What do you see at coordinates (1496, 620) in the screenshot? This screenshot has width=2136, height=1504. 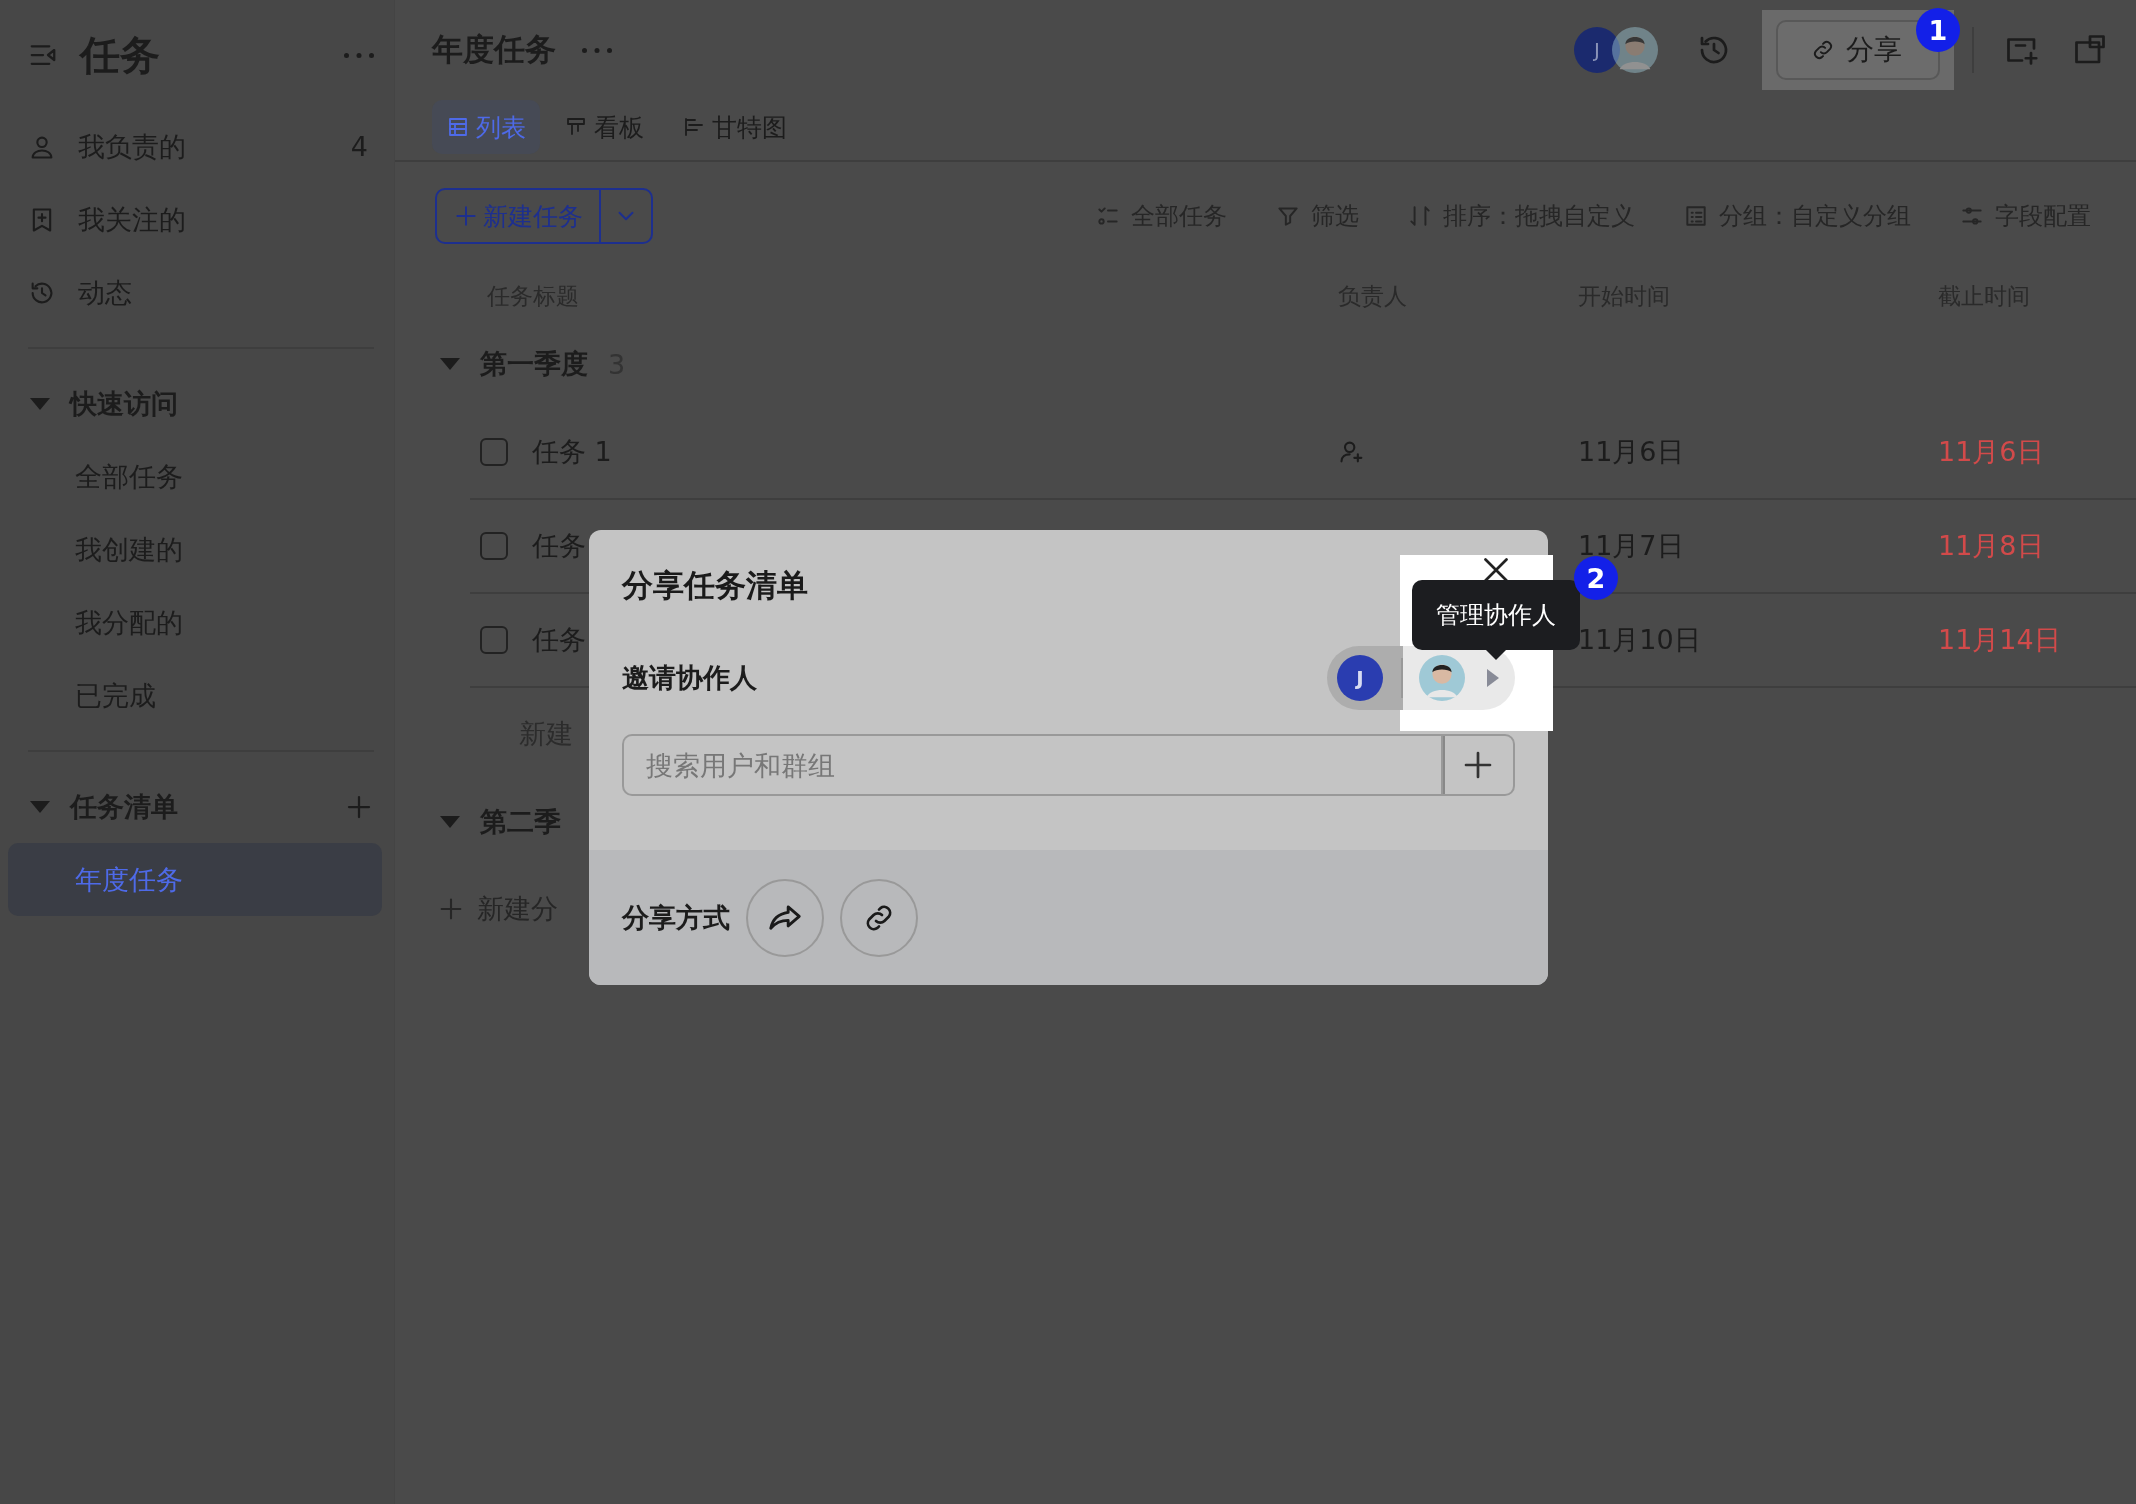 I see `tooltip: 管理协作人` at bounding box center [1496, 620].